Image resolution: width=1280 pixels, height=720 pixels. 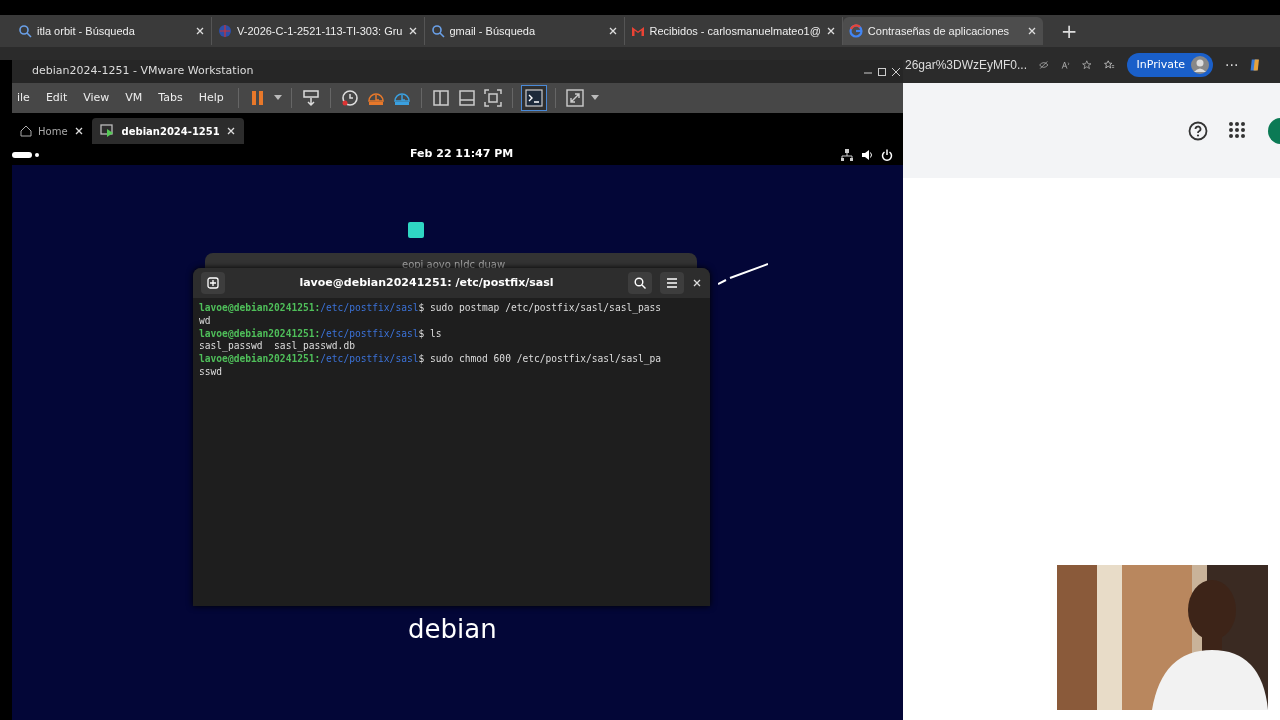 I want to click on terminal-output: sswd, so click(x=211, y=372).